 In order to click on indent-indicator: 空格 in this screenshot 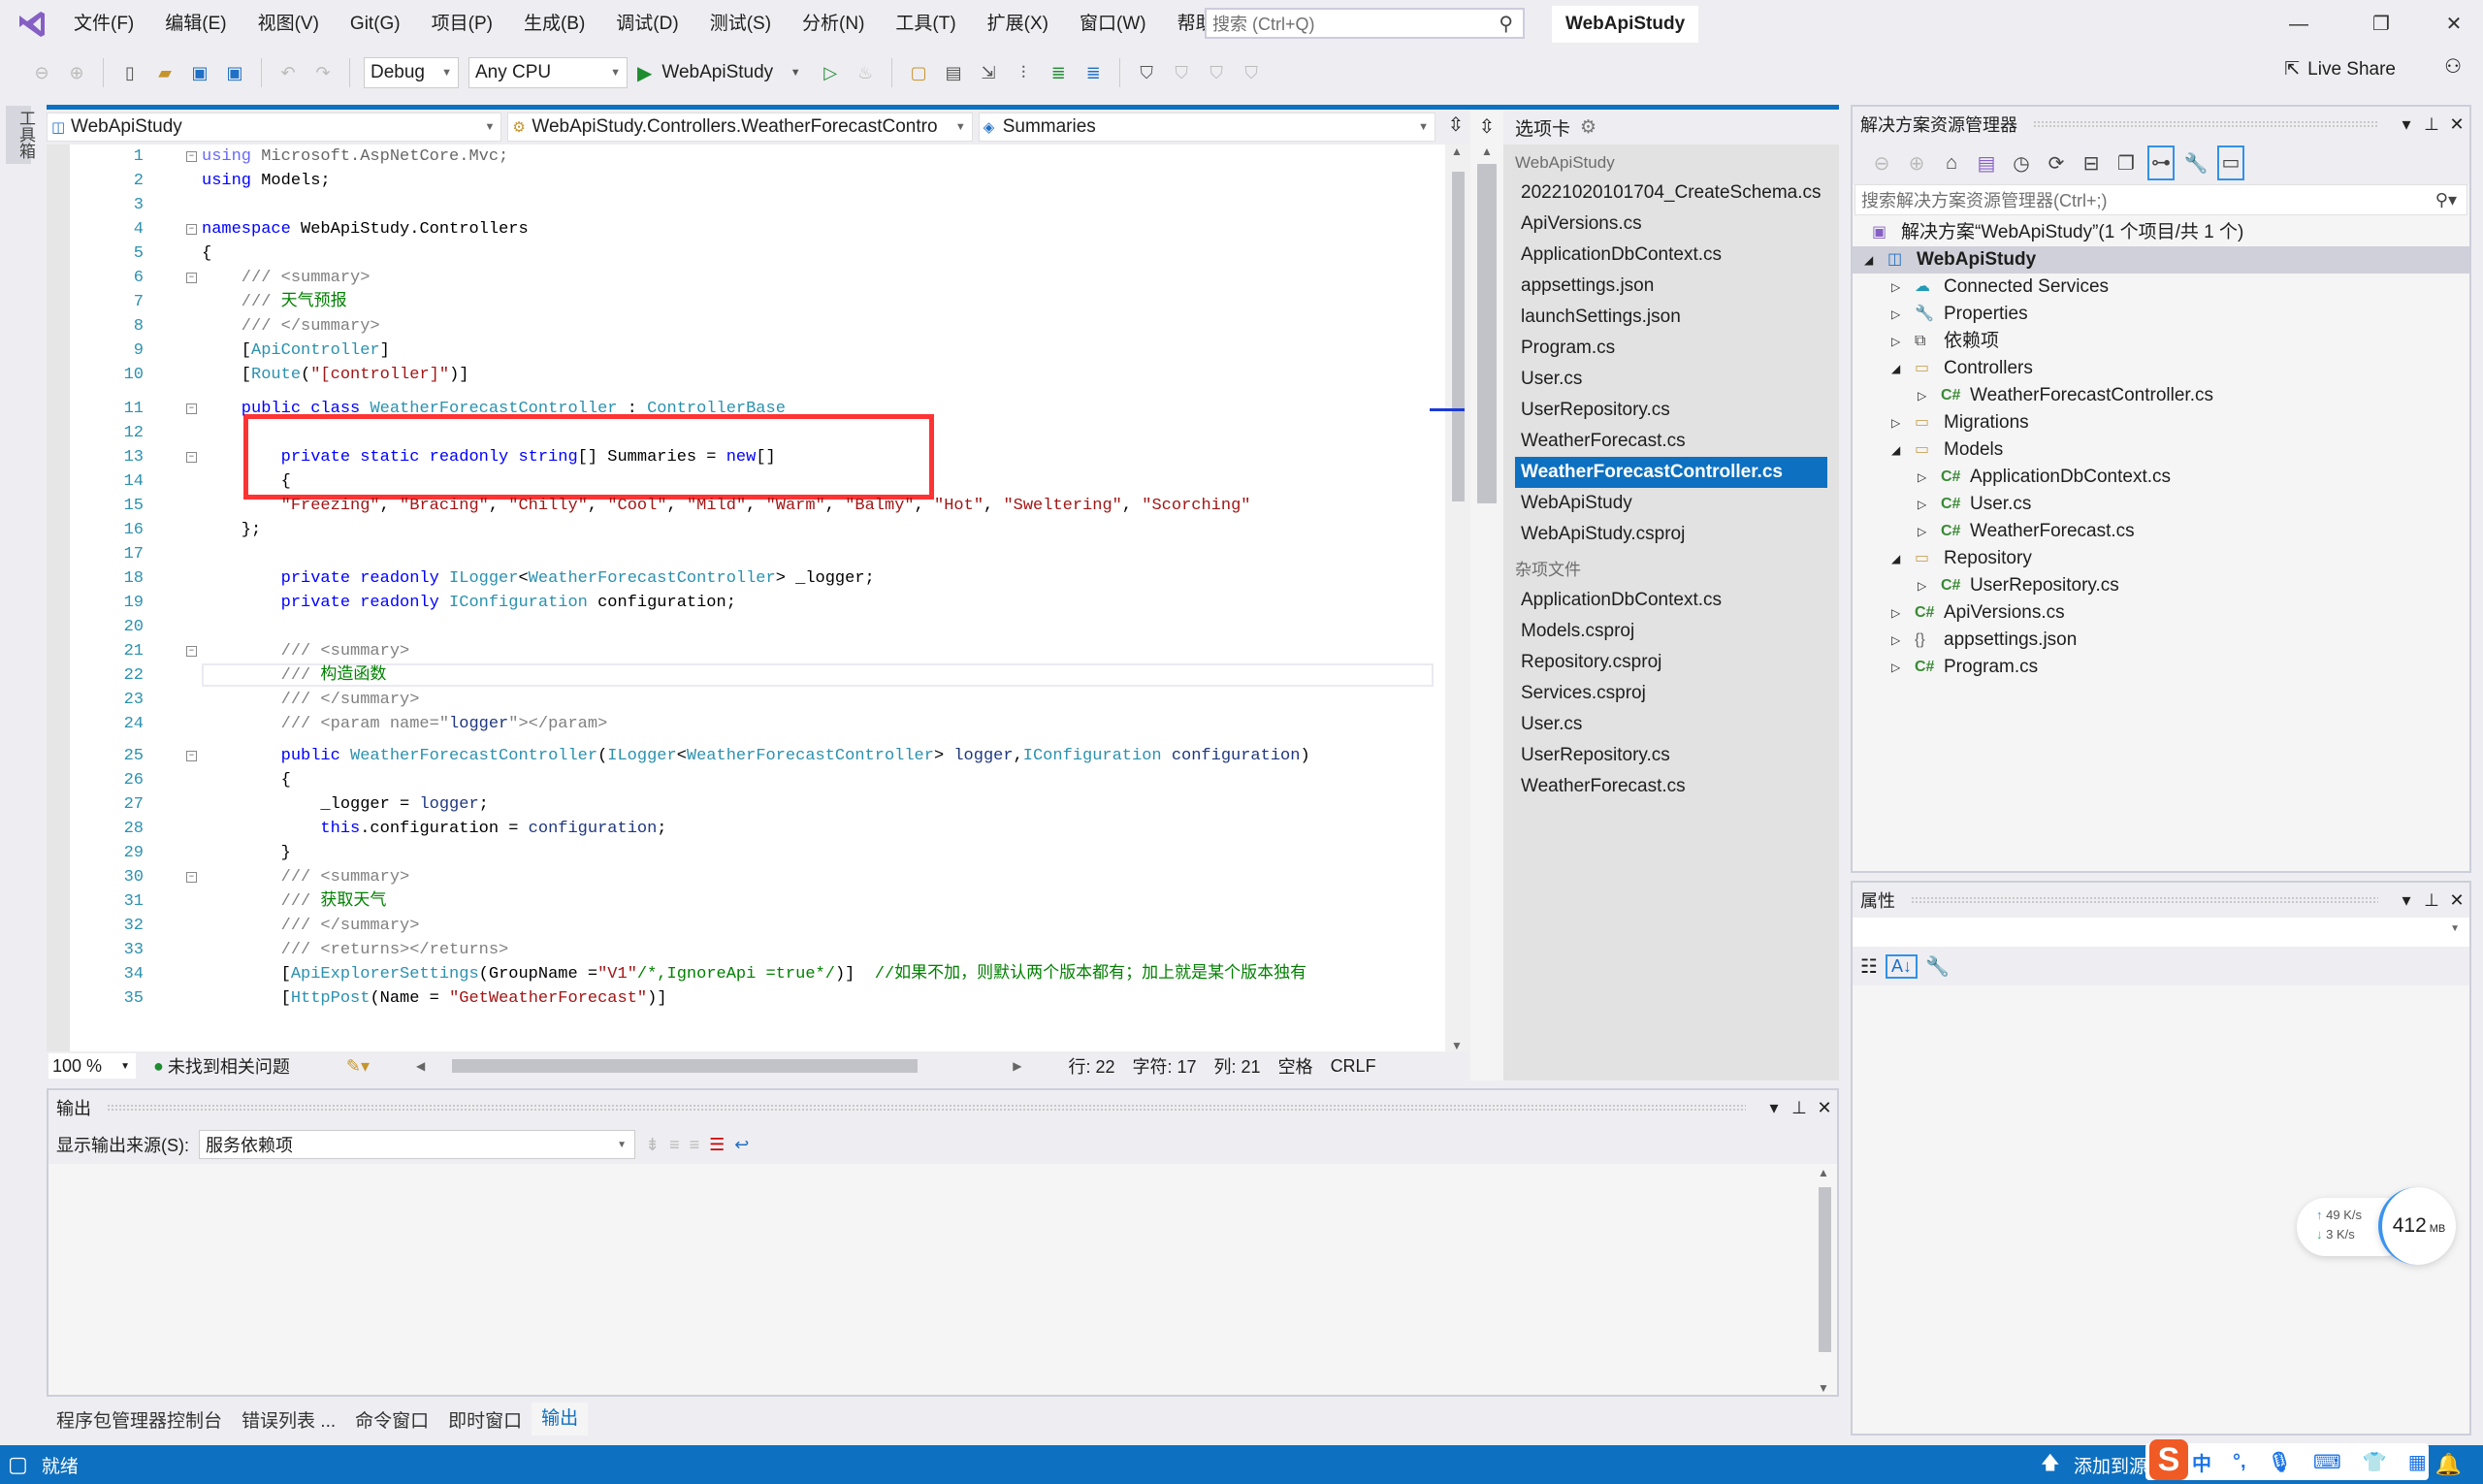, I will do `click(1296, 1066)`.